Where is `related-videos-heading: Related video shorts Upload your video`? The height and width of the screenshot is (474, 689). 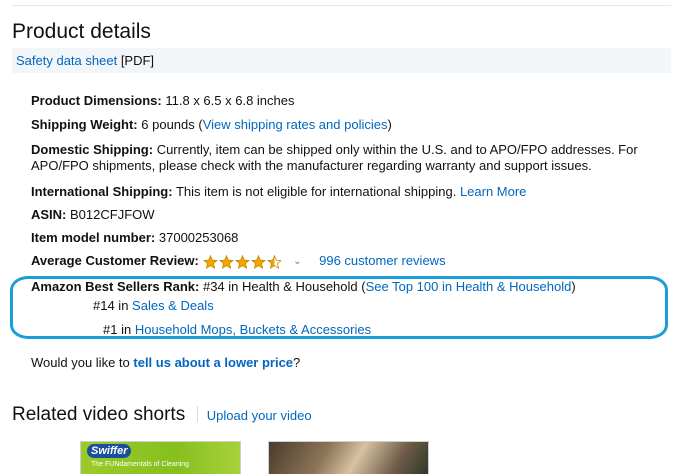
related-videos-heading: Related video shorts Upload your video is located at coordinates (162, 415).